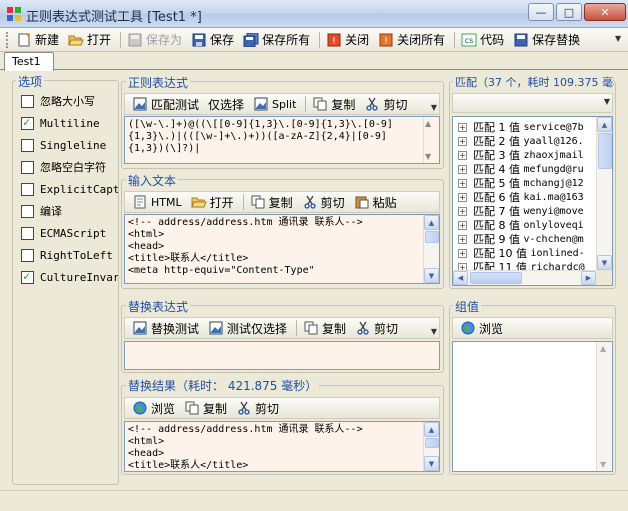 Image resolution: width=628 pixels, height=511 pixels. Describe the element at coordinates (37, 40) in the screenshot. I see `new-button: 新建` at that location.